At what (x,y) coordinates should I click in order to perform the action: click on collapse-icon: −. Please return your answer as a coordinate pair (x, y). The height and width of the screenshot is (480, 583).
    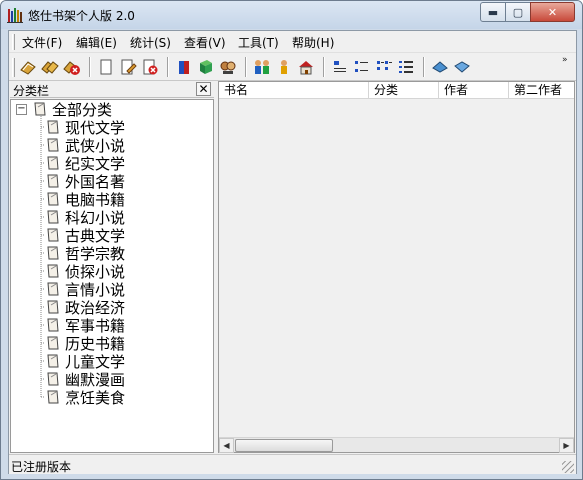
    Looking at the image, I should click on (21, 109).